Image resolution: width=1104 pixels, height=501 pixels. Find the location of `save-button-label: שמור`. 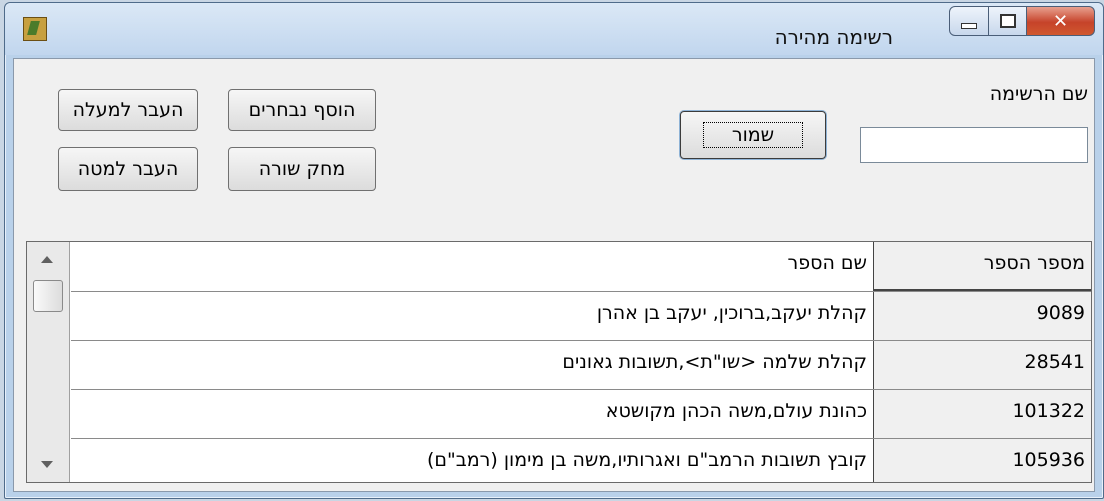

save-button-label: שמור is located at coordinates (753, 135).